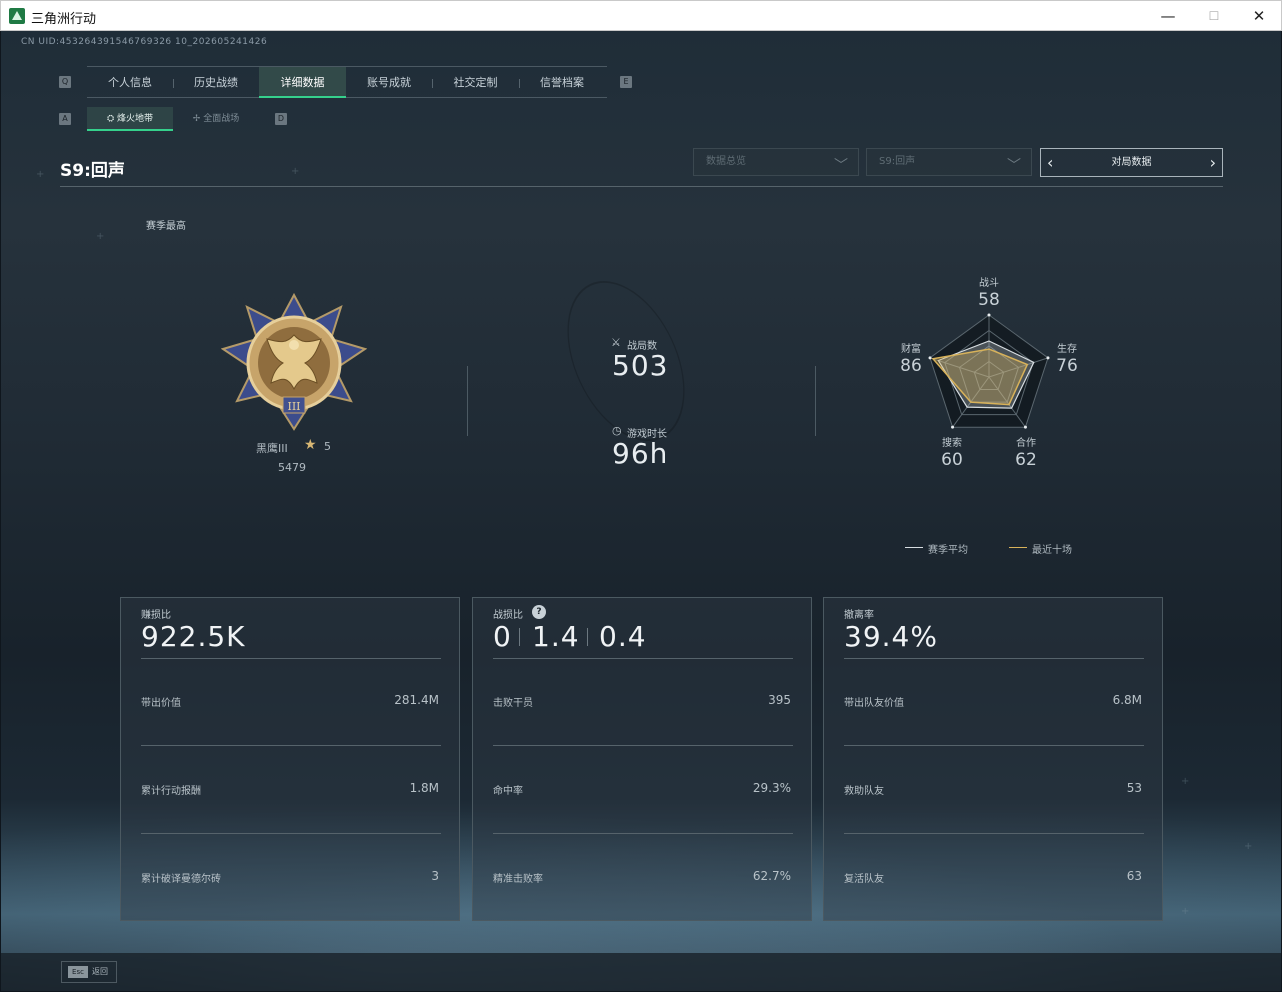  Describe the element at coordinates (993, 759) in the screenshot. I see `extract-card: 撤离率 39.4% 带出队友价值 6.8M 救助队友 53 复活队友 63` at that location.